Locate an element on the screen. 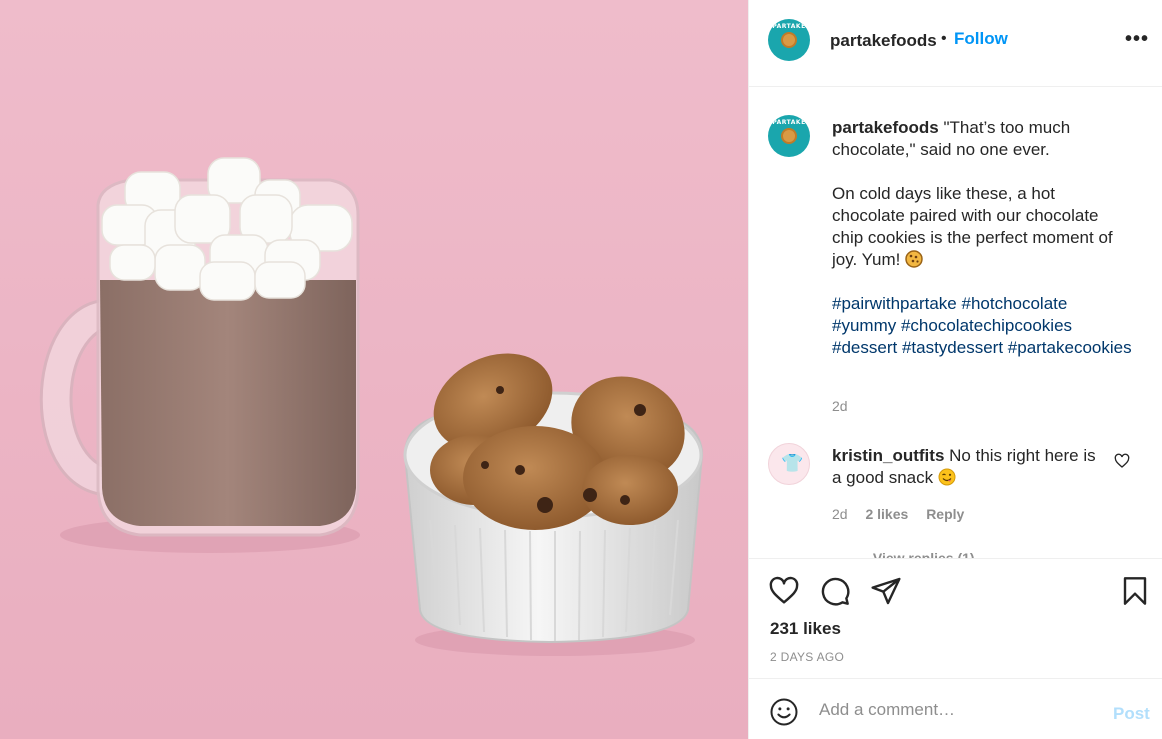  reply-button: Reply is located at coordinates (945, 514).